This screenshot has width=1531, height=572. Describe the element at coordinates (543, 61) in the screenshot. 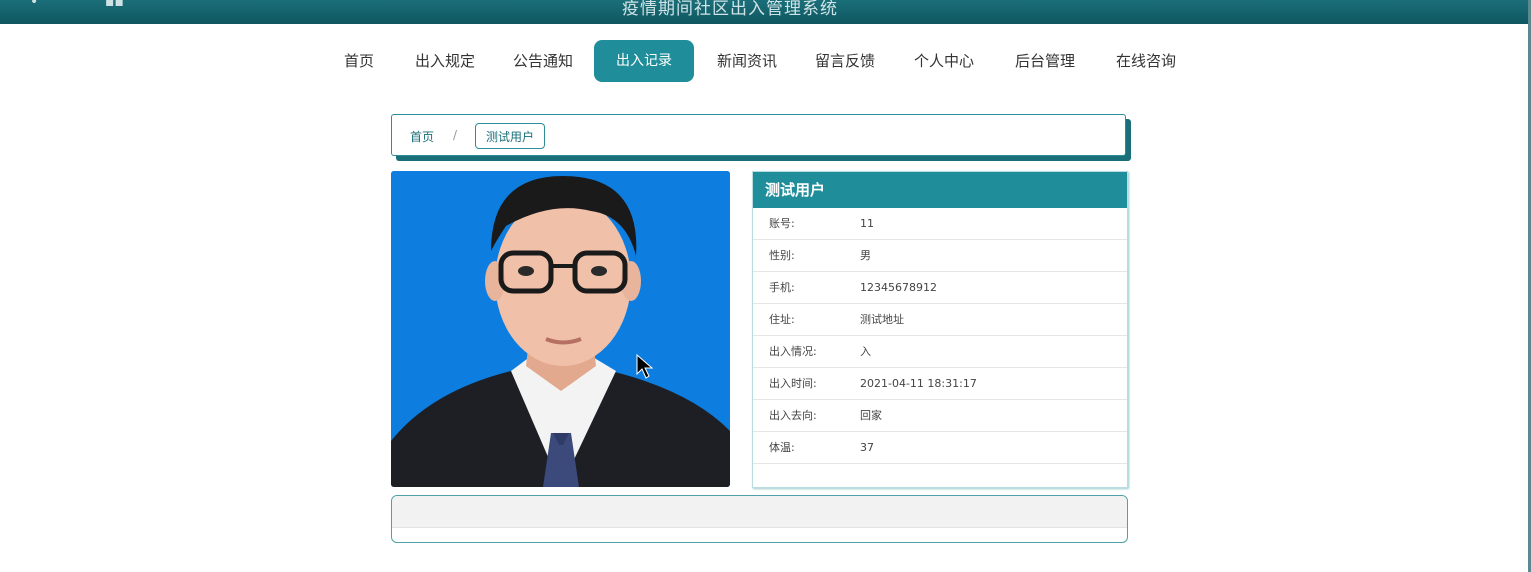

I see `nav-notices: 公告通知` at that location.